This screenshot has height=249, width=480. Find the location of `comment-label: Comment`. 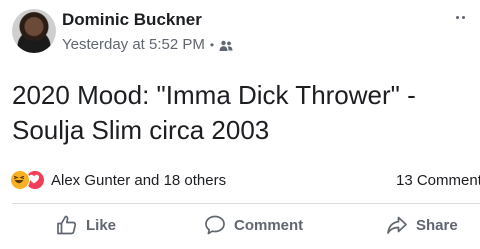

comment-label: Comment is located at coordinates (269, 225).